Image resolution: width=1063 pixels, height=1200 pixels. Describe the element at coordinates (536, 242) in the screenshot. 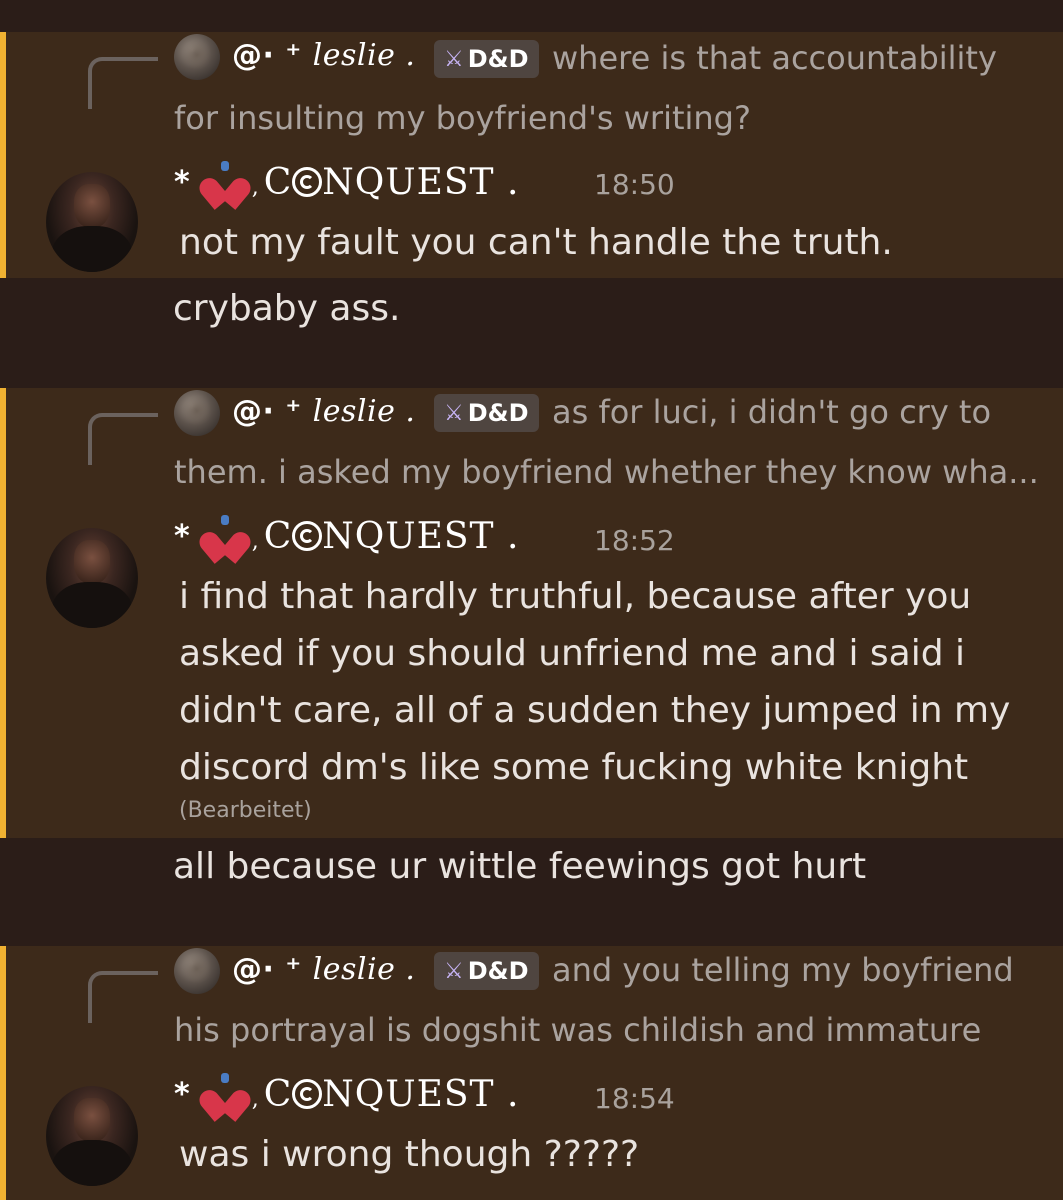

I see `message-text: not my fault you can't handle the truth.` at that location.